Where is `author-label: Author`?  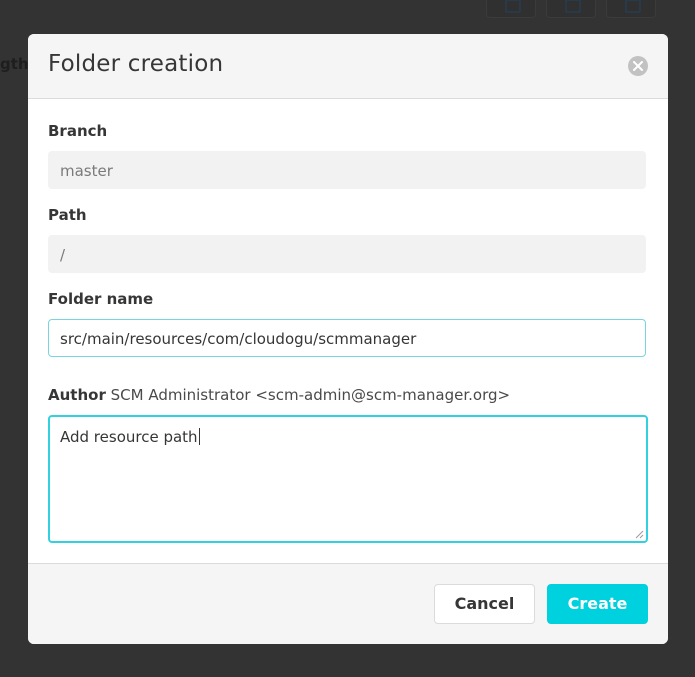 author-label: Author is located at coordinates (77, 395).